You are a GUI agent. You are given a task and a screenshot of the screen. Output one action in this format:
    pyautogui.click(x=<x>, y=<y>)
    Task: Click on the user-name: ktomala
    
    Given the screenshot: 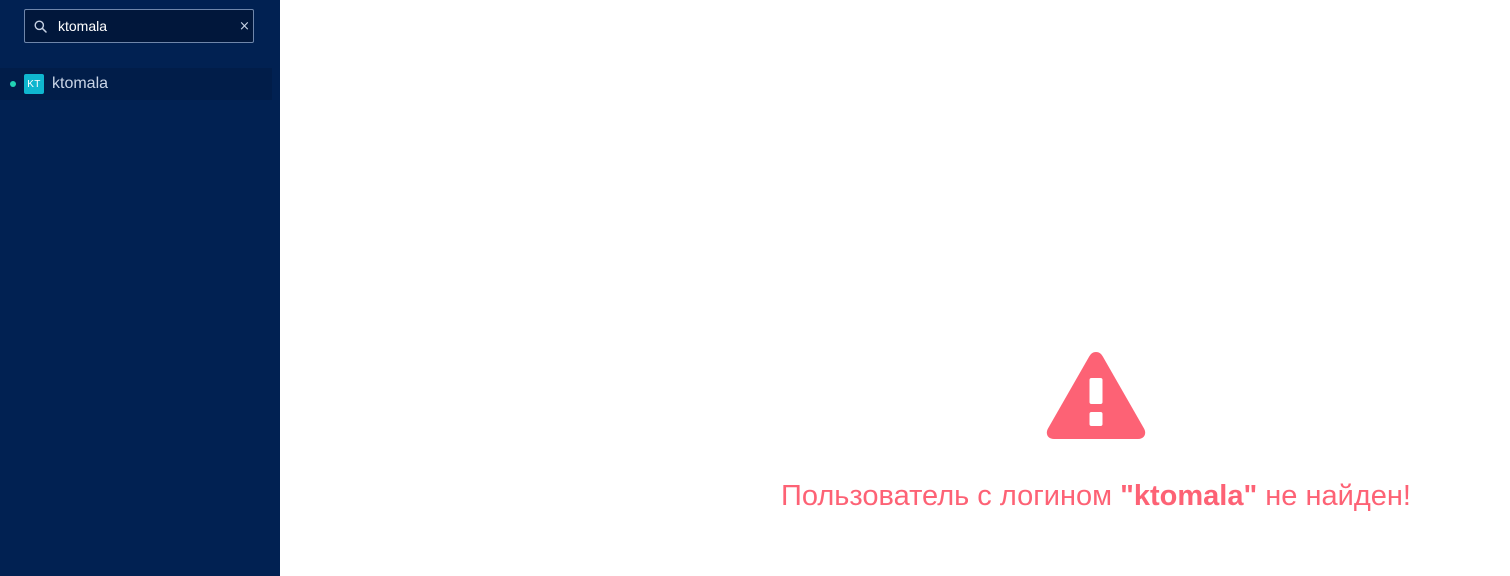 What is the action you would take?
    pyautogui.click(x=80, y=83)
    